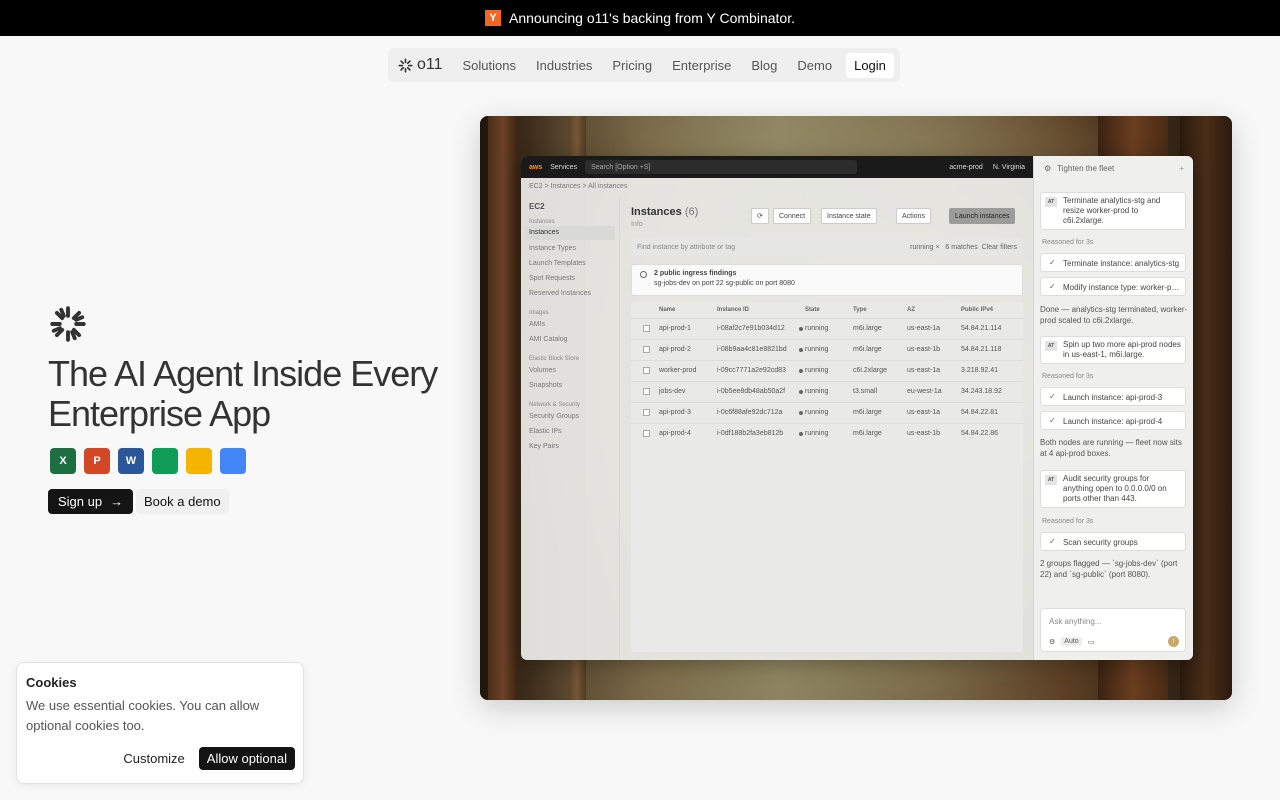 The image size is (1280, 800). Describe the element at coordinates (560, 293) in the screenshot. I see `sidebar-item: Reserved Instances` at that location.